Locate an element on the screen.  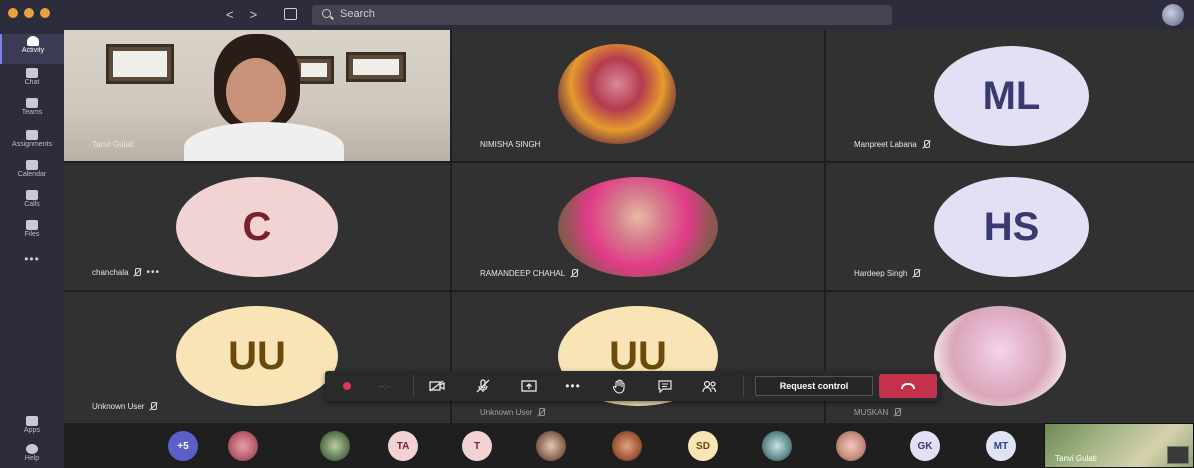
rail-item-help: Help is located at coordinates (32, 455).